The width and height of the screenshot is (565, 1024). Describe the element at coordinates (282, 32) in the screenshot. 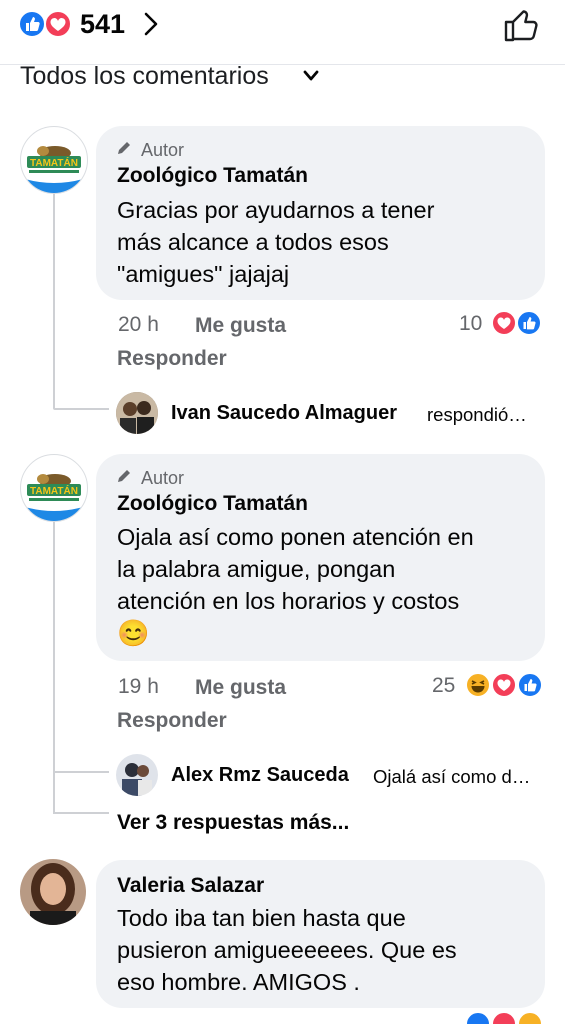

I see `reactions-summary-bar: 541` at that location.